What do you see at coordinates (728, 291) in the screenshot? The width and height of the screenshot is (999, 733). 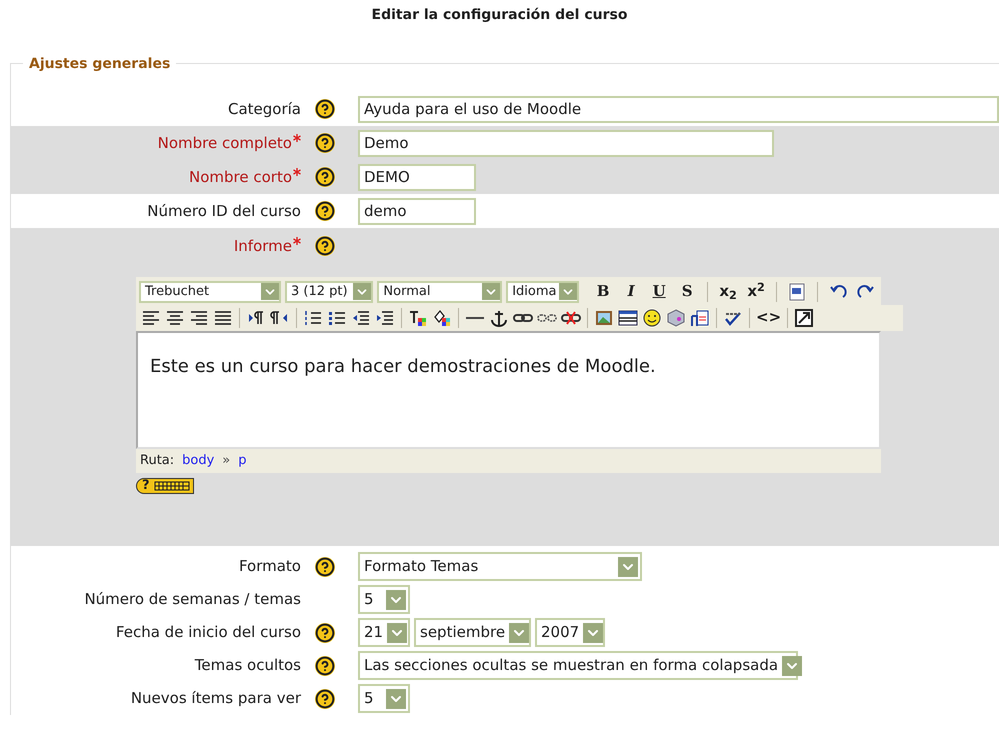 I see `subscript-button: x$_{2}$` at bounding box center [728, 291].